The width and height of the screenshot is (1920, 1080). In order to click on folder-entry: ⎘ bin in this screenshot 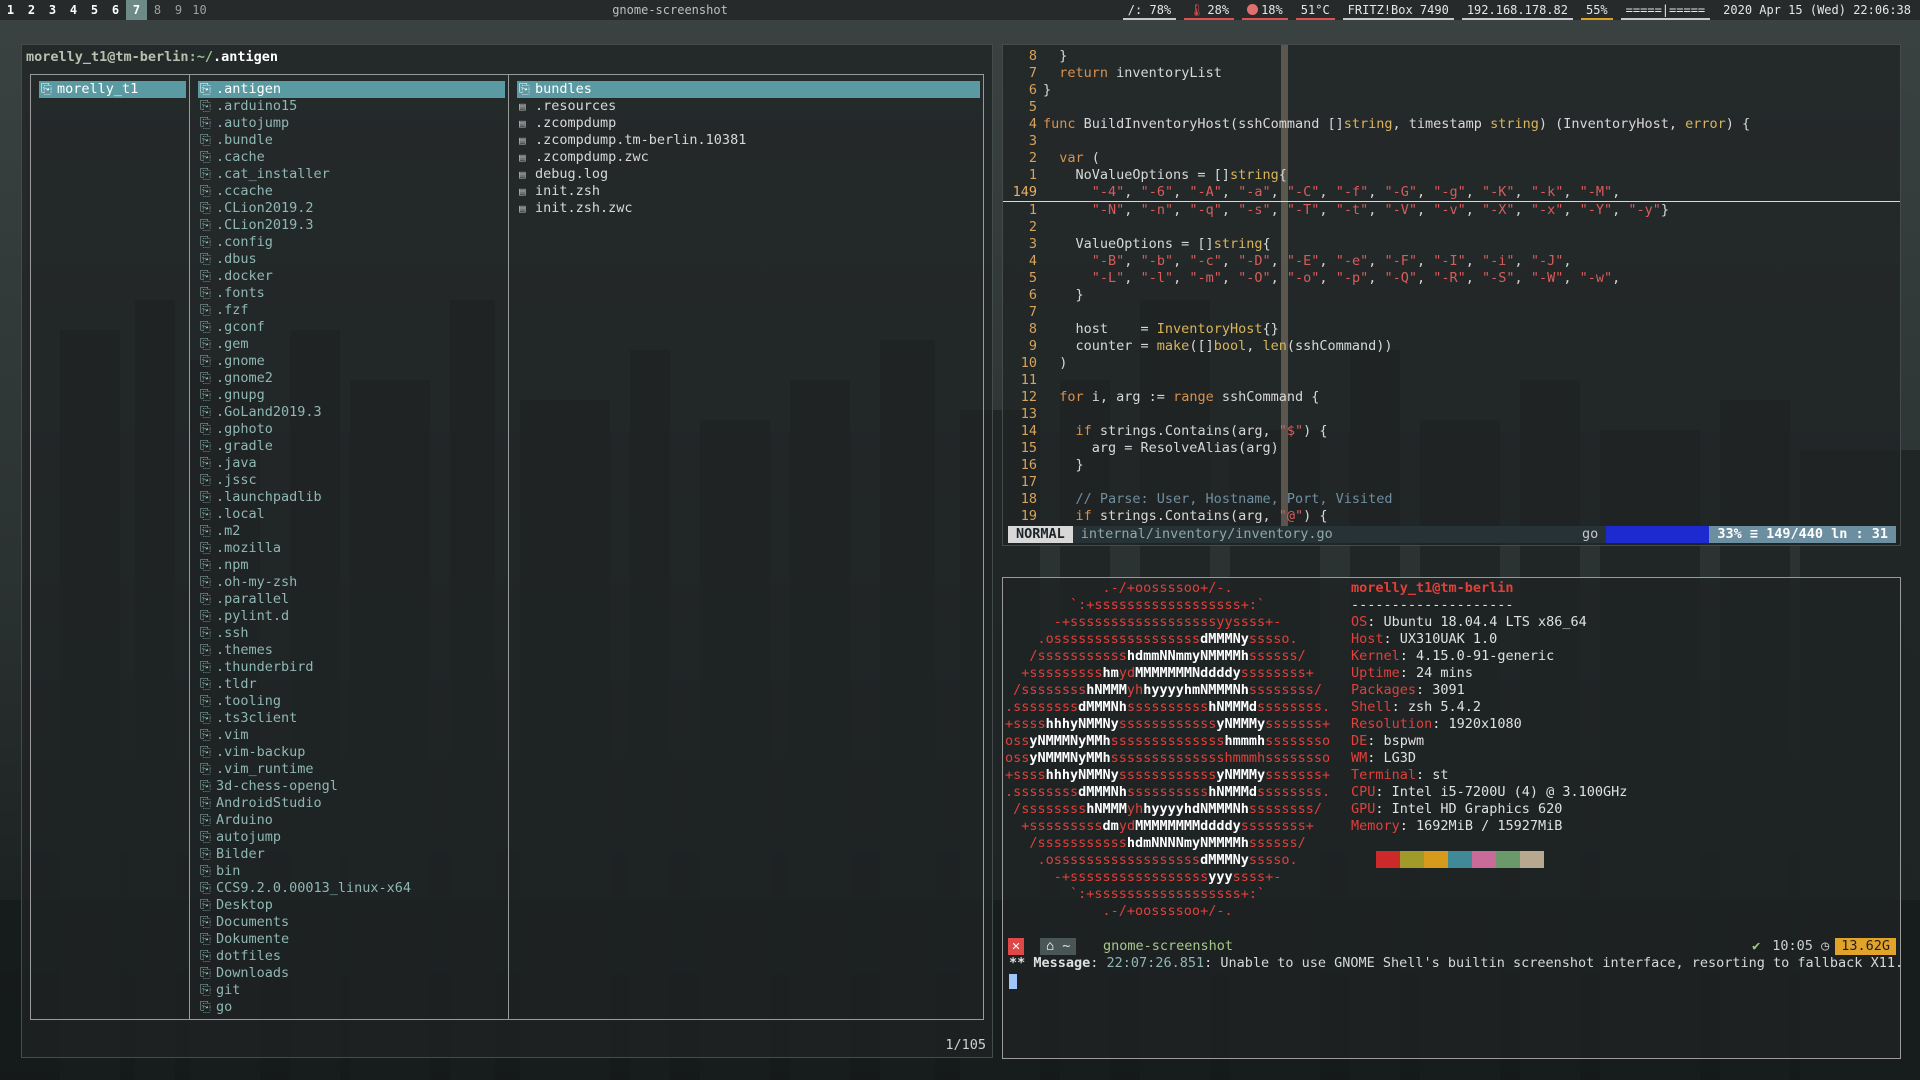, I will do `click(349, 871)`.